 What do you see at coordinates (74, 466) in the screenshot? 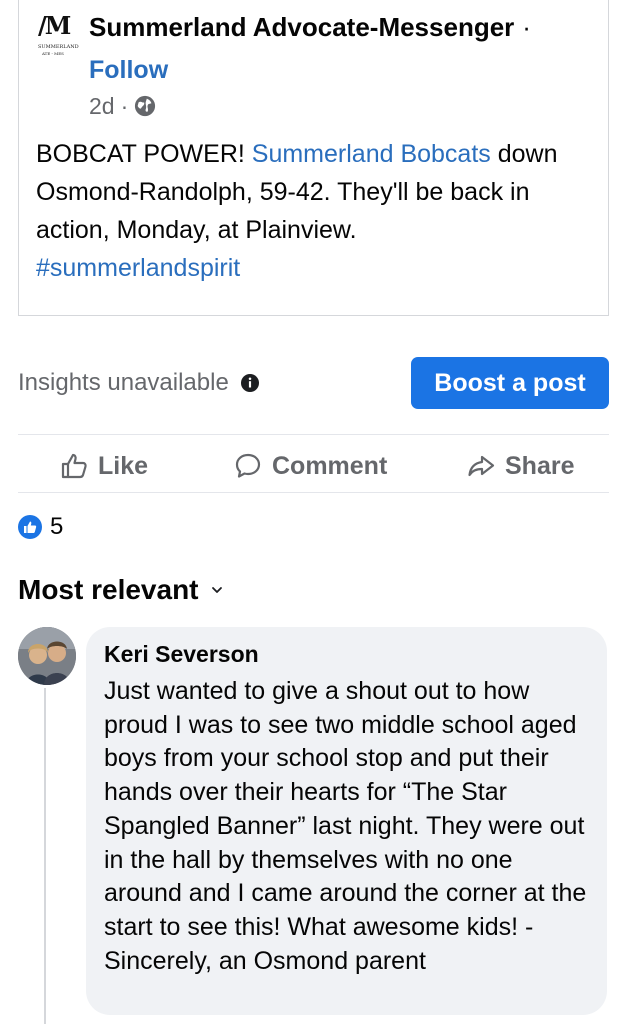
I see `thumbs-up-icon` at bounding box center [74, 466].